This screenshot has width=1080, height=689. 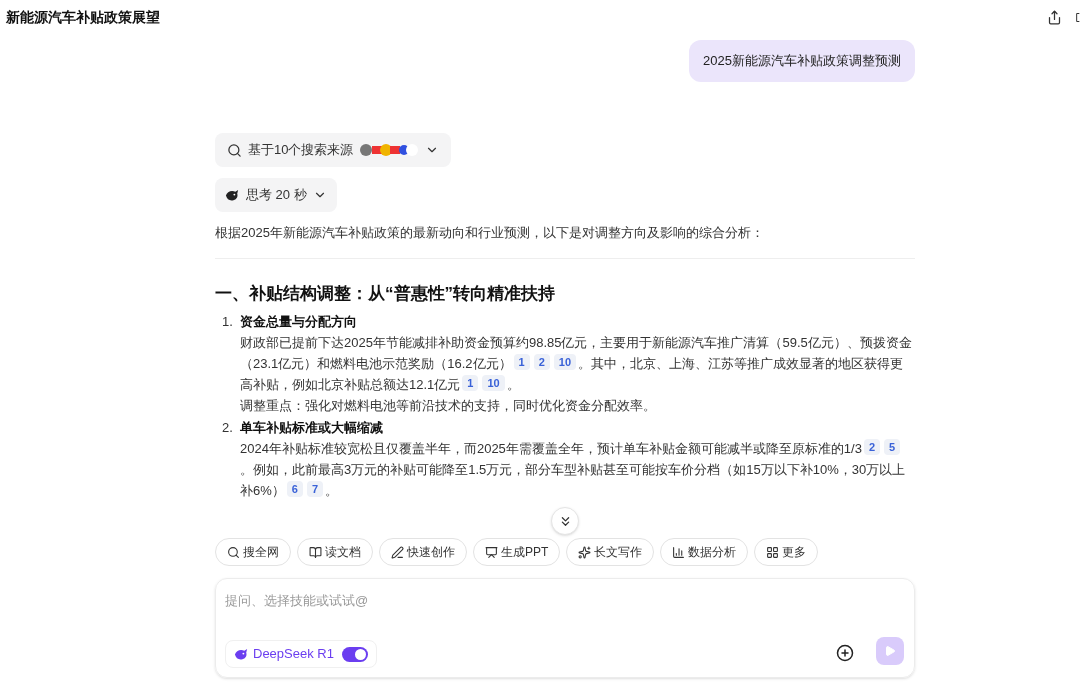 What do you see at coordinates (294, 488) in the screenshot?
I see `citation-link: 6` at bounding box center [294, 488].